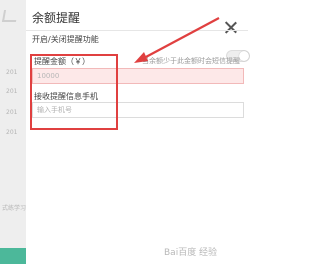  What do you see at coordinates (13, 256) in the screenshot?
I see `background-sidebar-accent` at bounding box center [13, 256].